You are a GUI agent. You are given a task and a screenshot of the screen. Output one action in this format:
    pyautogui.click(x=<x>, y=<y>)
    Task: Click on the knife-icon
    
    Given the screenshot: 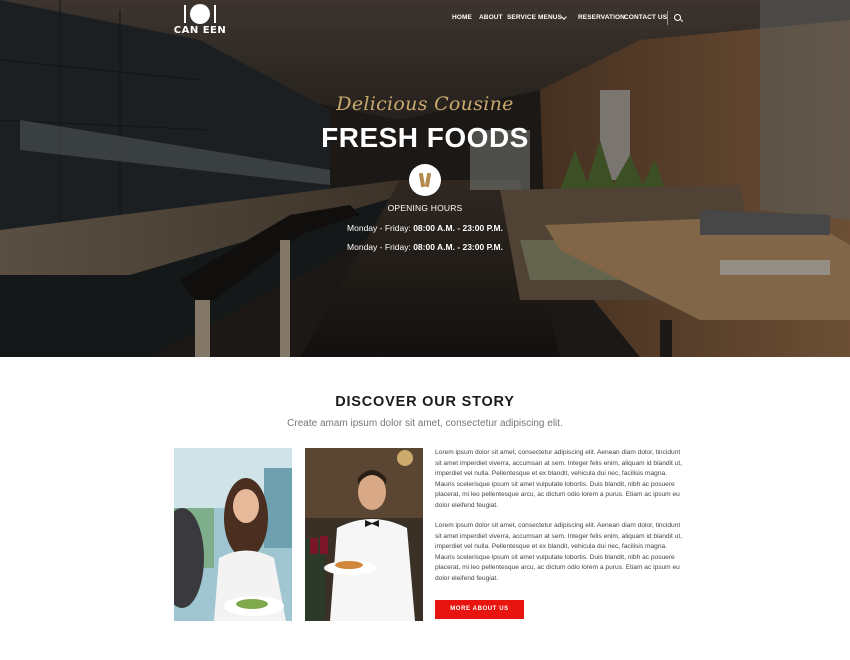 What is the action you would take?
    pyautogui.click(x=215, y=14)
    